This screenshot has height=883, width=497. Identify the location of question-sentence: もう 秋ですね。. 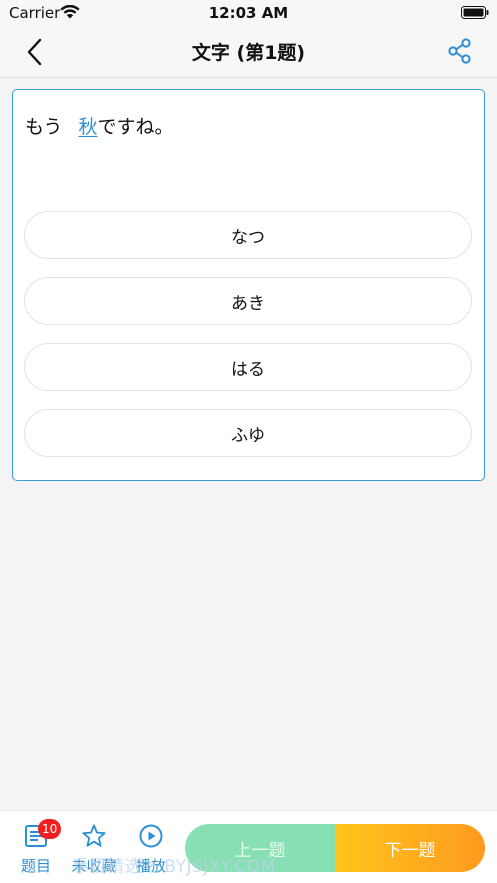
(99, 125).